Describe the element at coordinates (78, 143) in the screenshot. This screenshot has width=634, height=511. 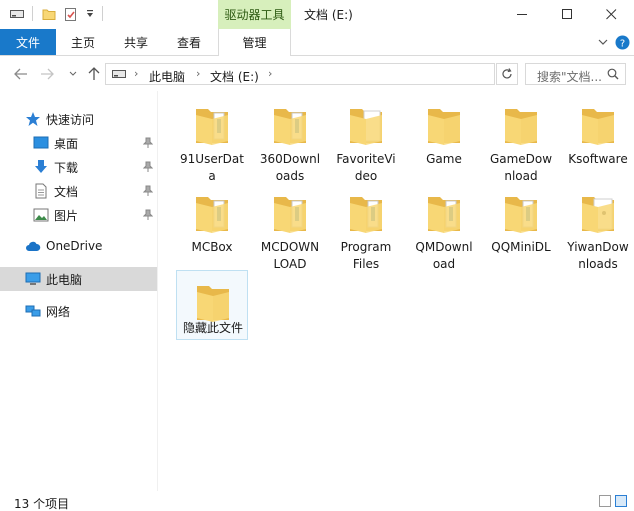
I see `nav-desktop: 桌面` at that location.